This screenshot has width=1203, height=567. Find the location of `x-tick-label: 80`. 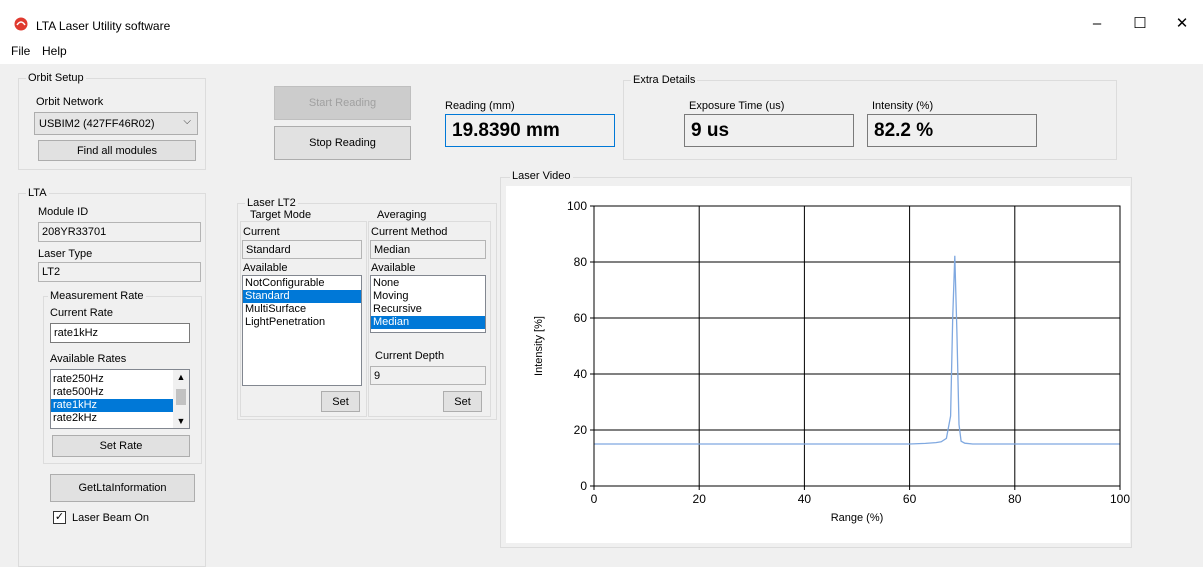

x-tick-label: 80 is located at coordinates (1015, 499).